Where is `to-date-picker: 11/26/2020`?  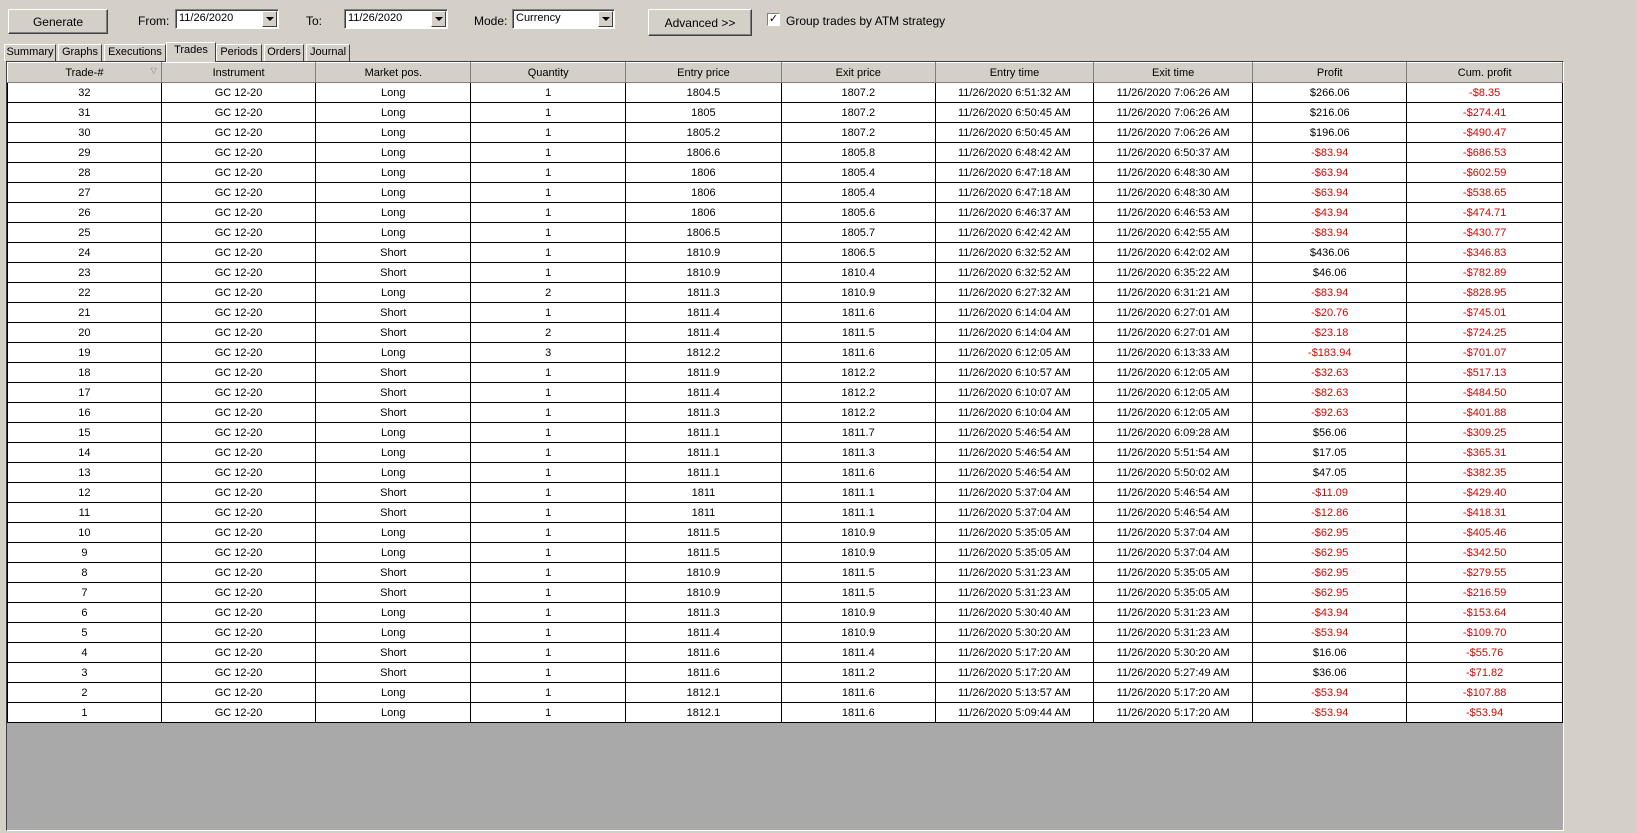 to-date-picker: 11/26/2020 is located at coordinates (396, 19).